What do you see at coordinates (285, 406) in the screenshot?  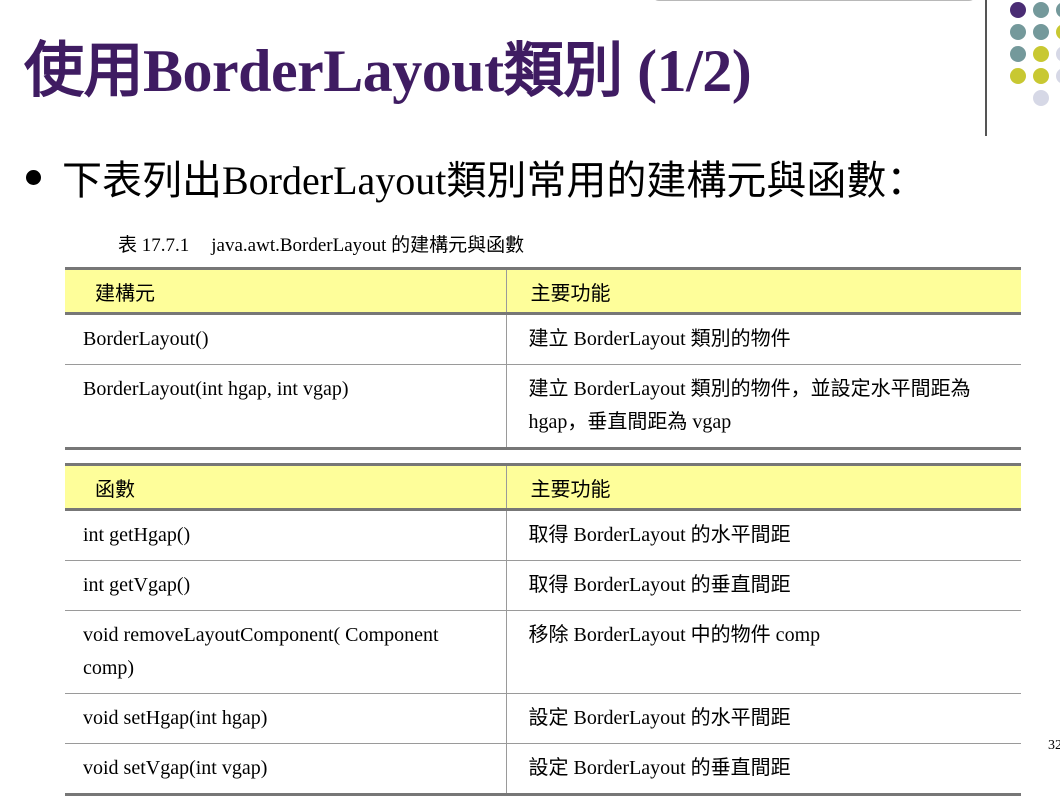 I see `table-cell: BorderLayout(int hgap, int vgap)` at bounding box center [285, 406].